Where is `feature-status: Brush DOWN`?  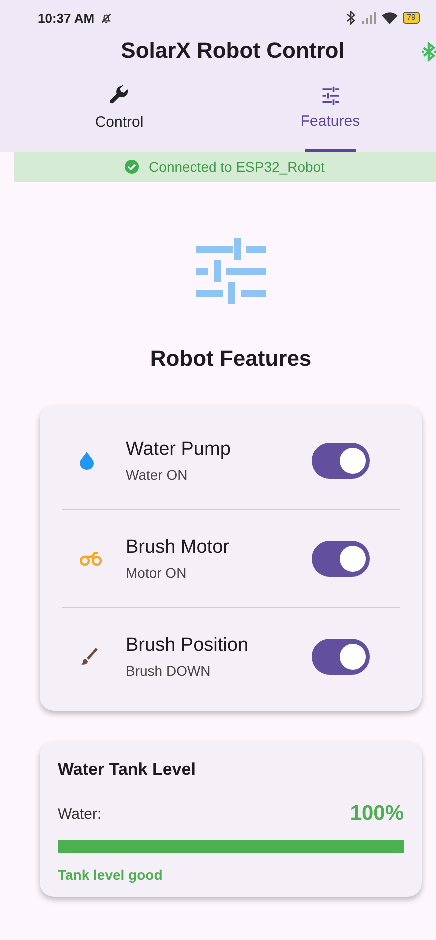 feature-status: Brush DOWN is located at coordinates (169, 670).